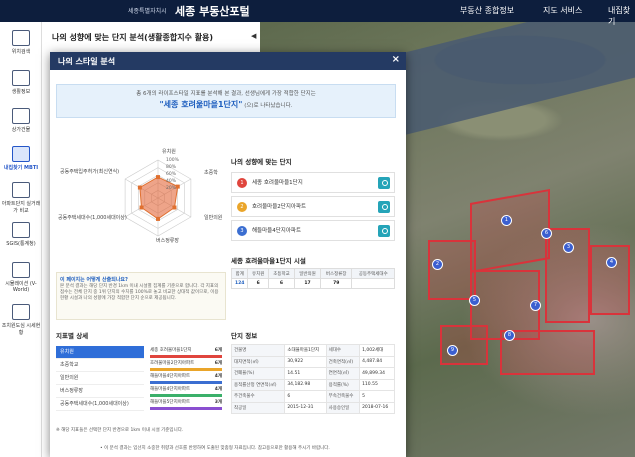  I want to click on map-pin: 5, so click(474, 300).